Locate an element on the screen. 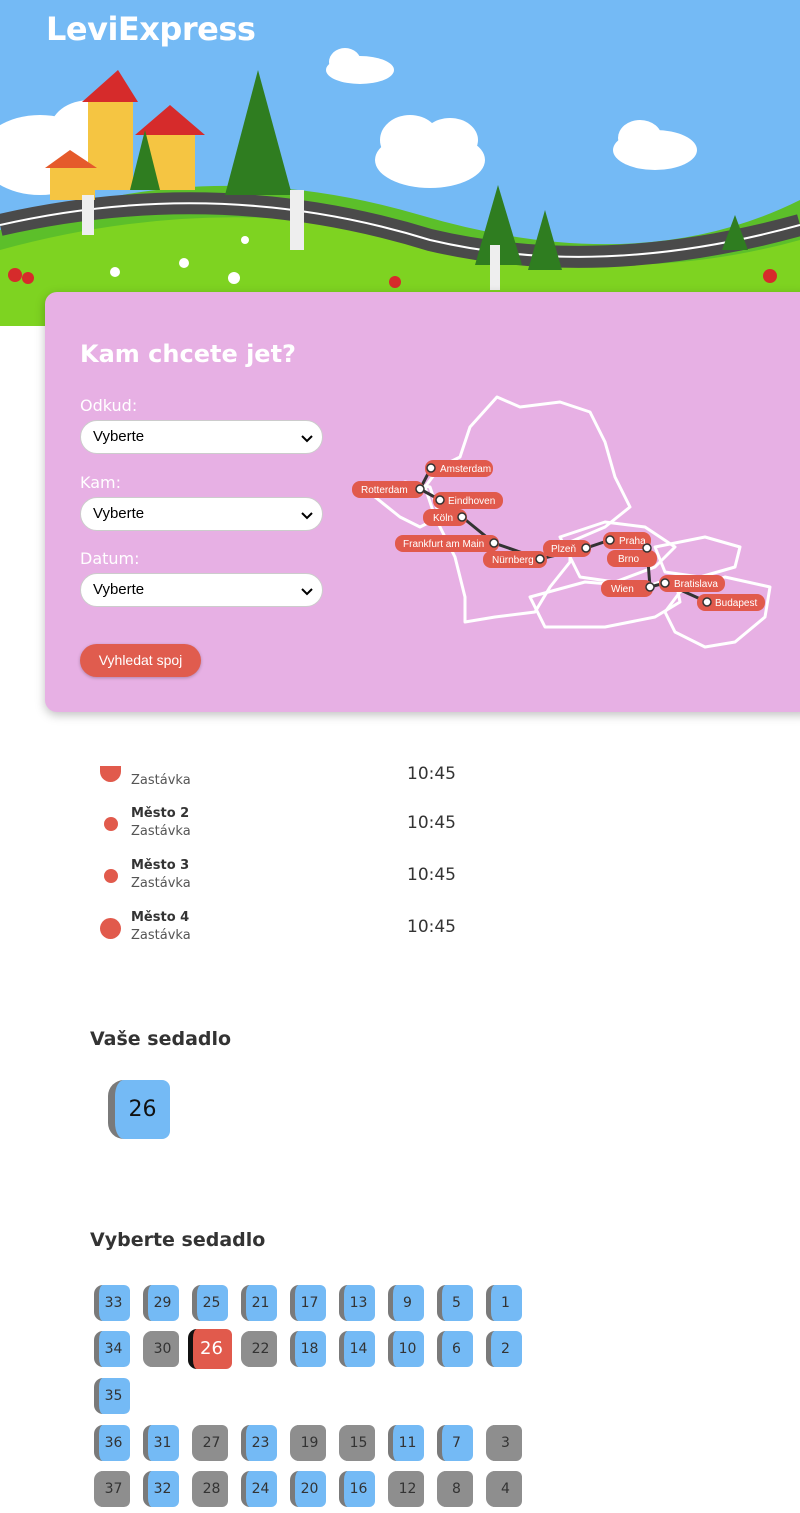 Image resolution: width=800 pixels, height=1513 pixels. svg-text: Nürnberg is located at coordinates (513, 560).